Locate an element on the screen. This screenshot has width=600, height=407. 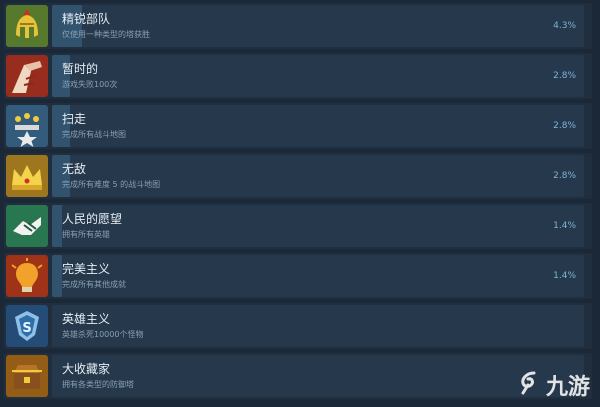
achievement-description: 游戏失败100次 is located at coordinates (90, 84).